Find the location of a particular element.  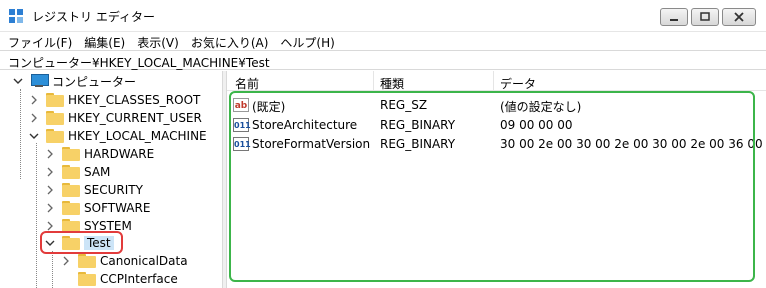

column-header-name: 名前 is located at coordinates (247, 83).